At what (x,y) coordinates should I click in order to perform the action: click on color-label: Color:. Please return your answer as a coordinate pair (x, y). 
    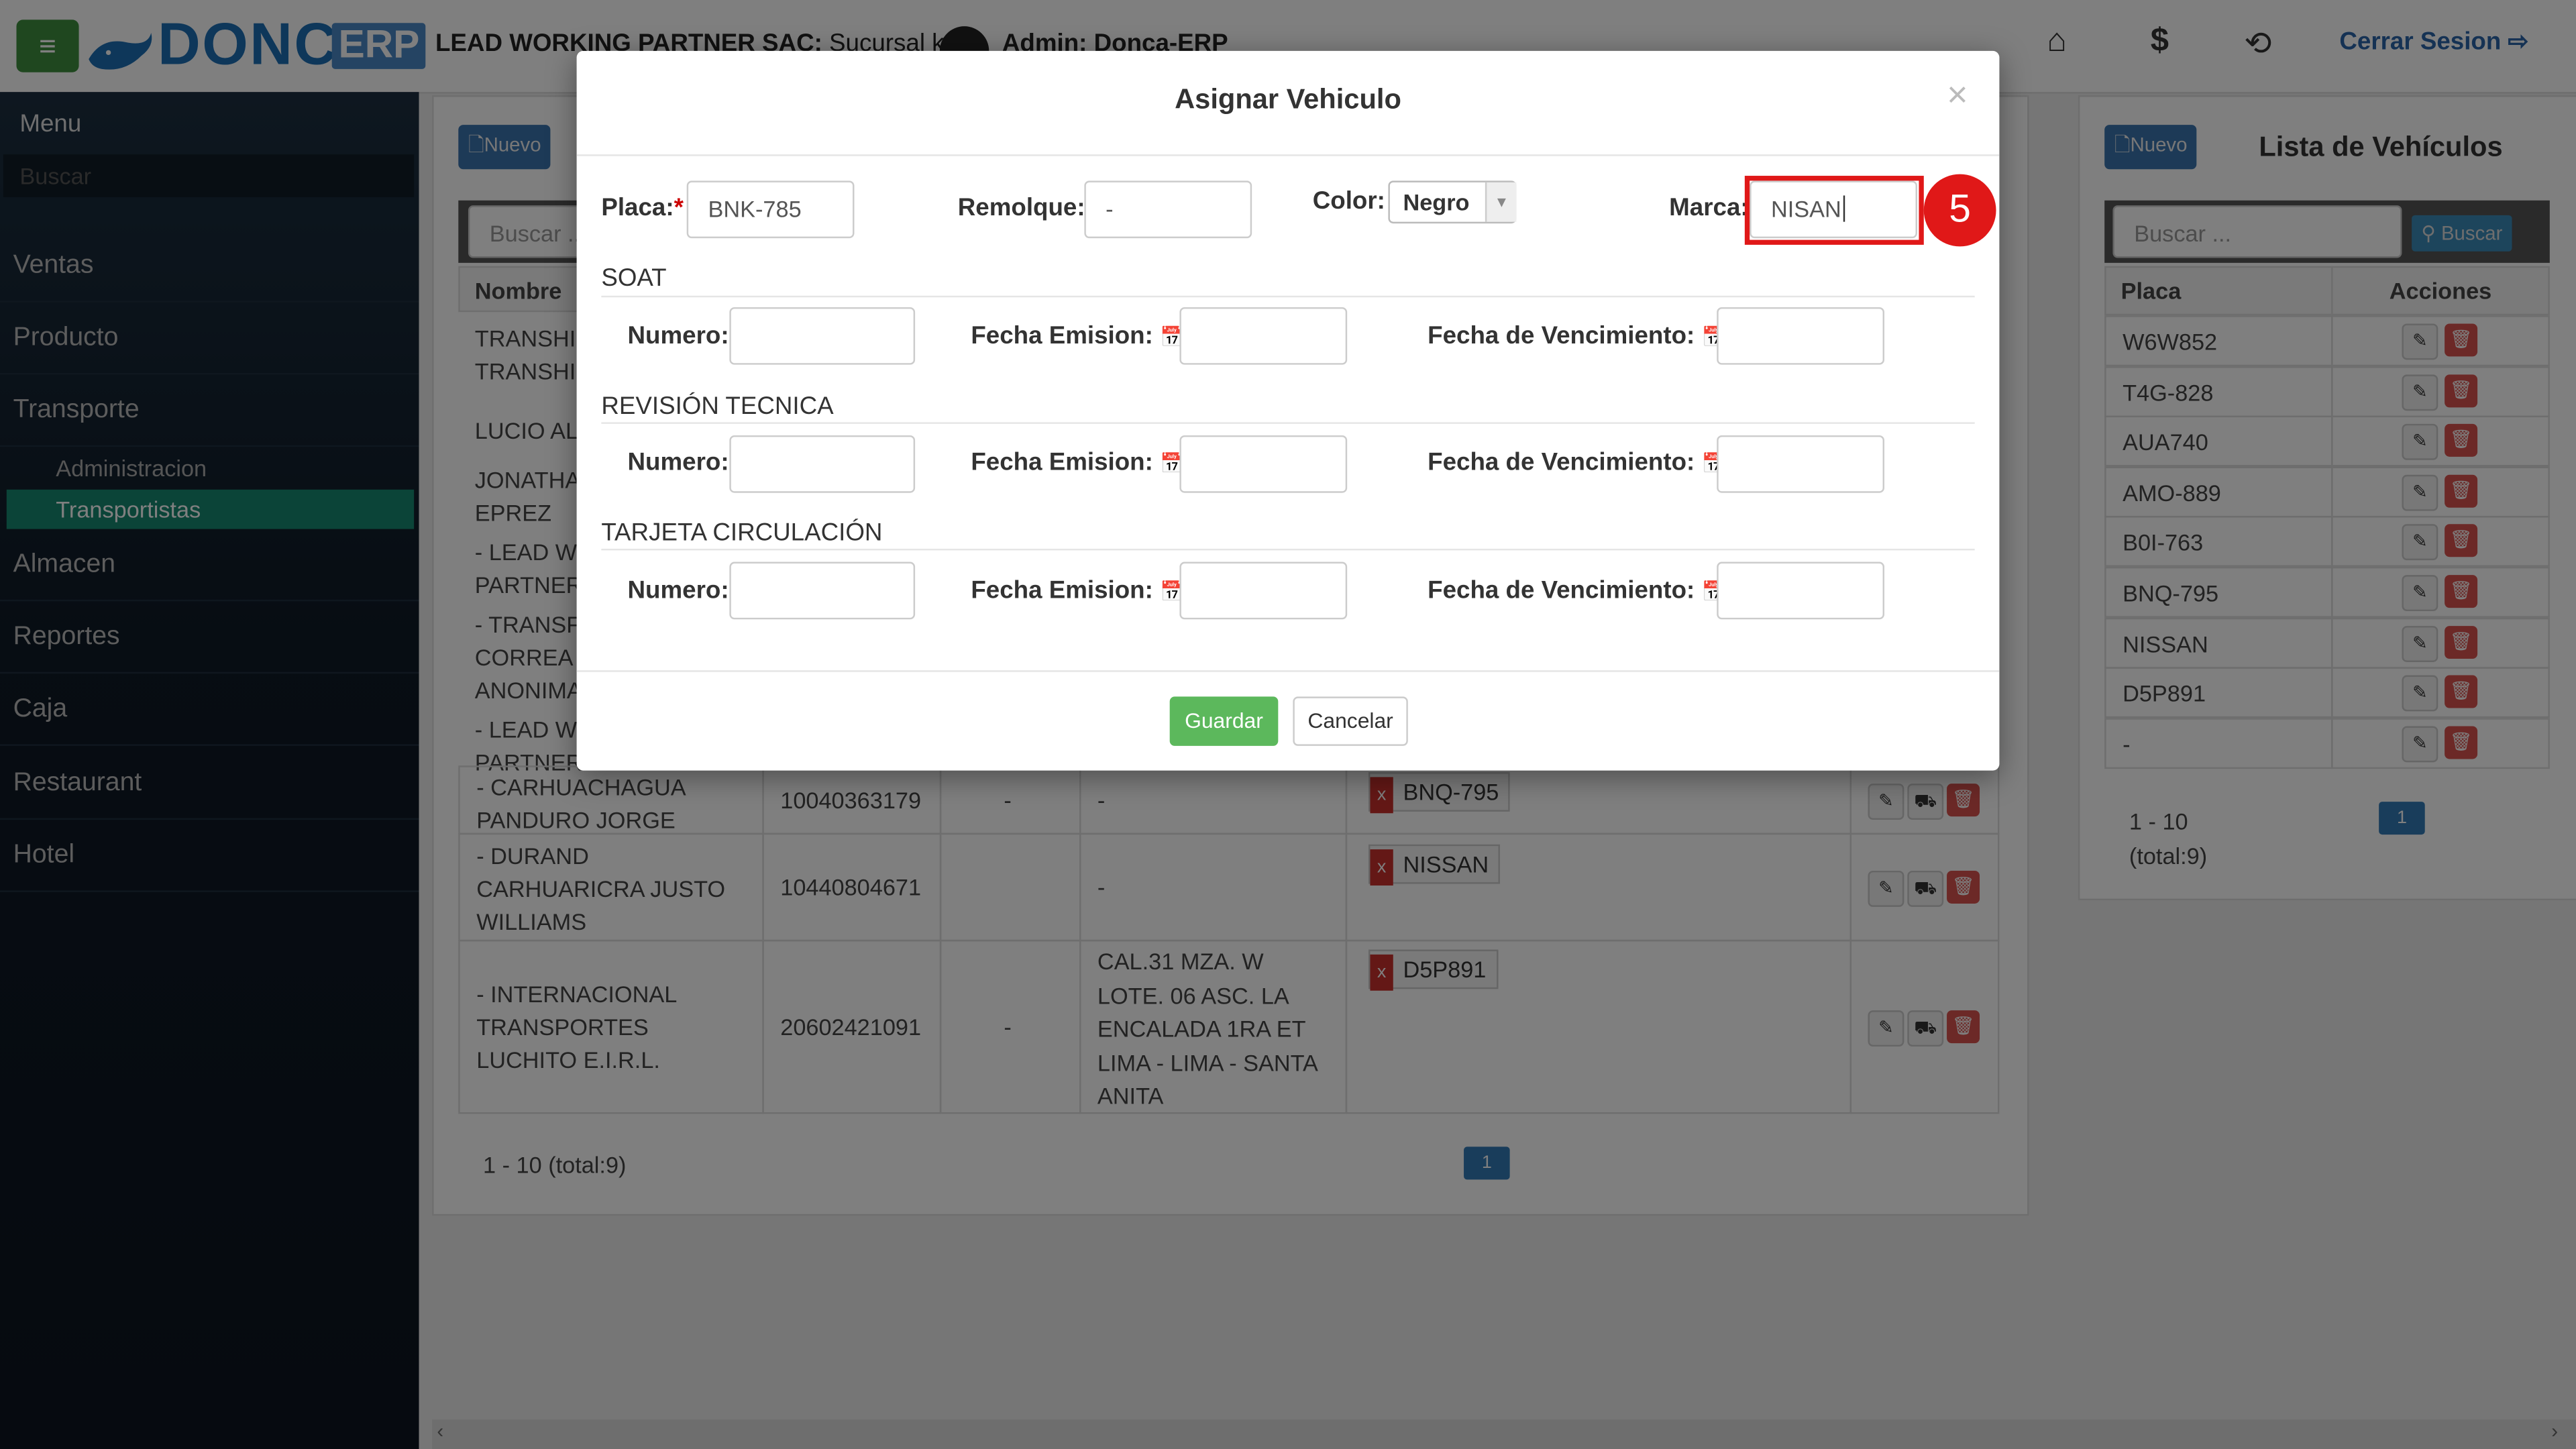
    Looking at the image, I should click on (1348, 201).